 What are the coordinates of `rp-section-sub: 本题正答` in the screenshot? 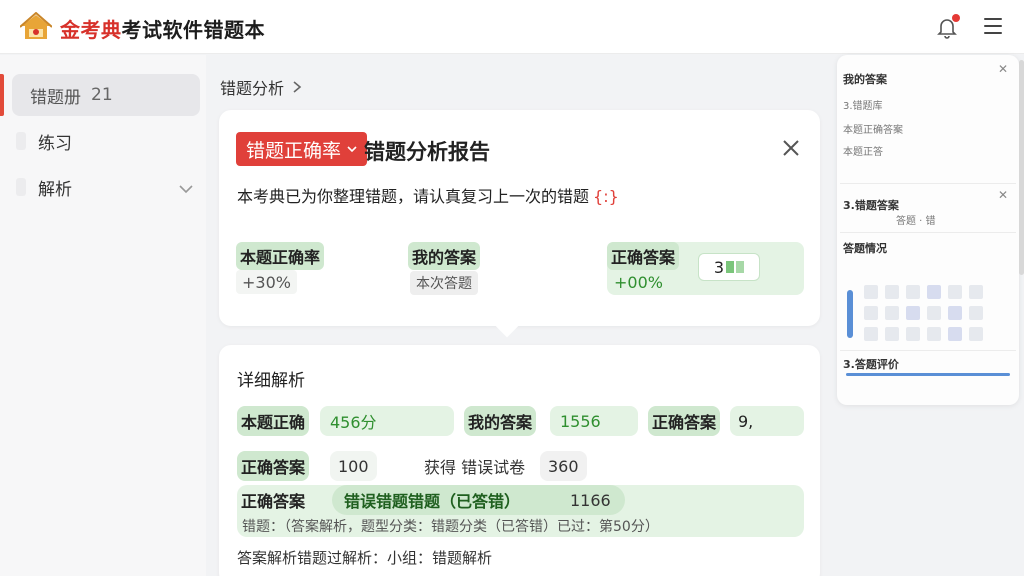 It's located at (863, 152).